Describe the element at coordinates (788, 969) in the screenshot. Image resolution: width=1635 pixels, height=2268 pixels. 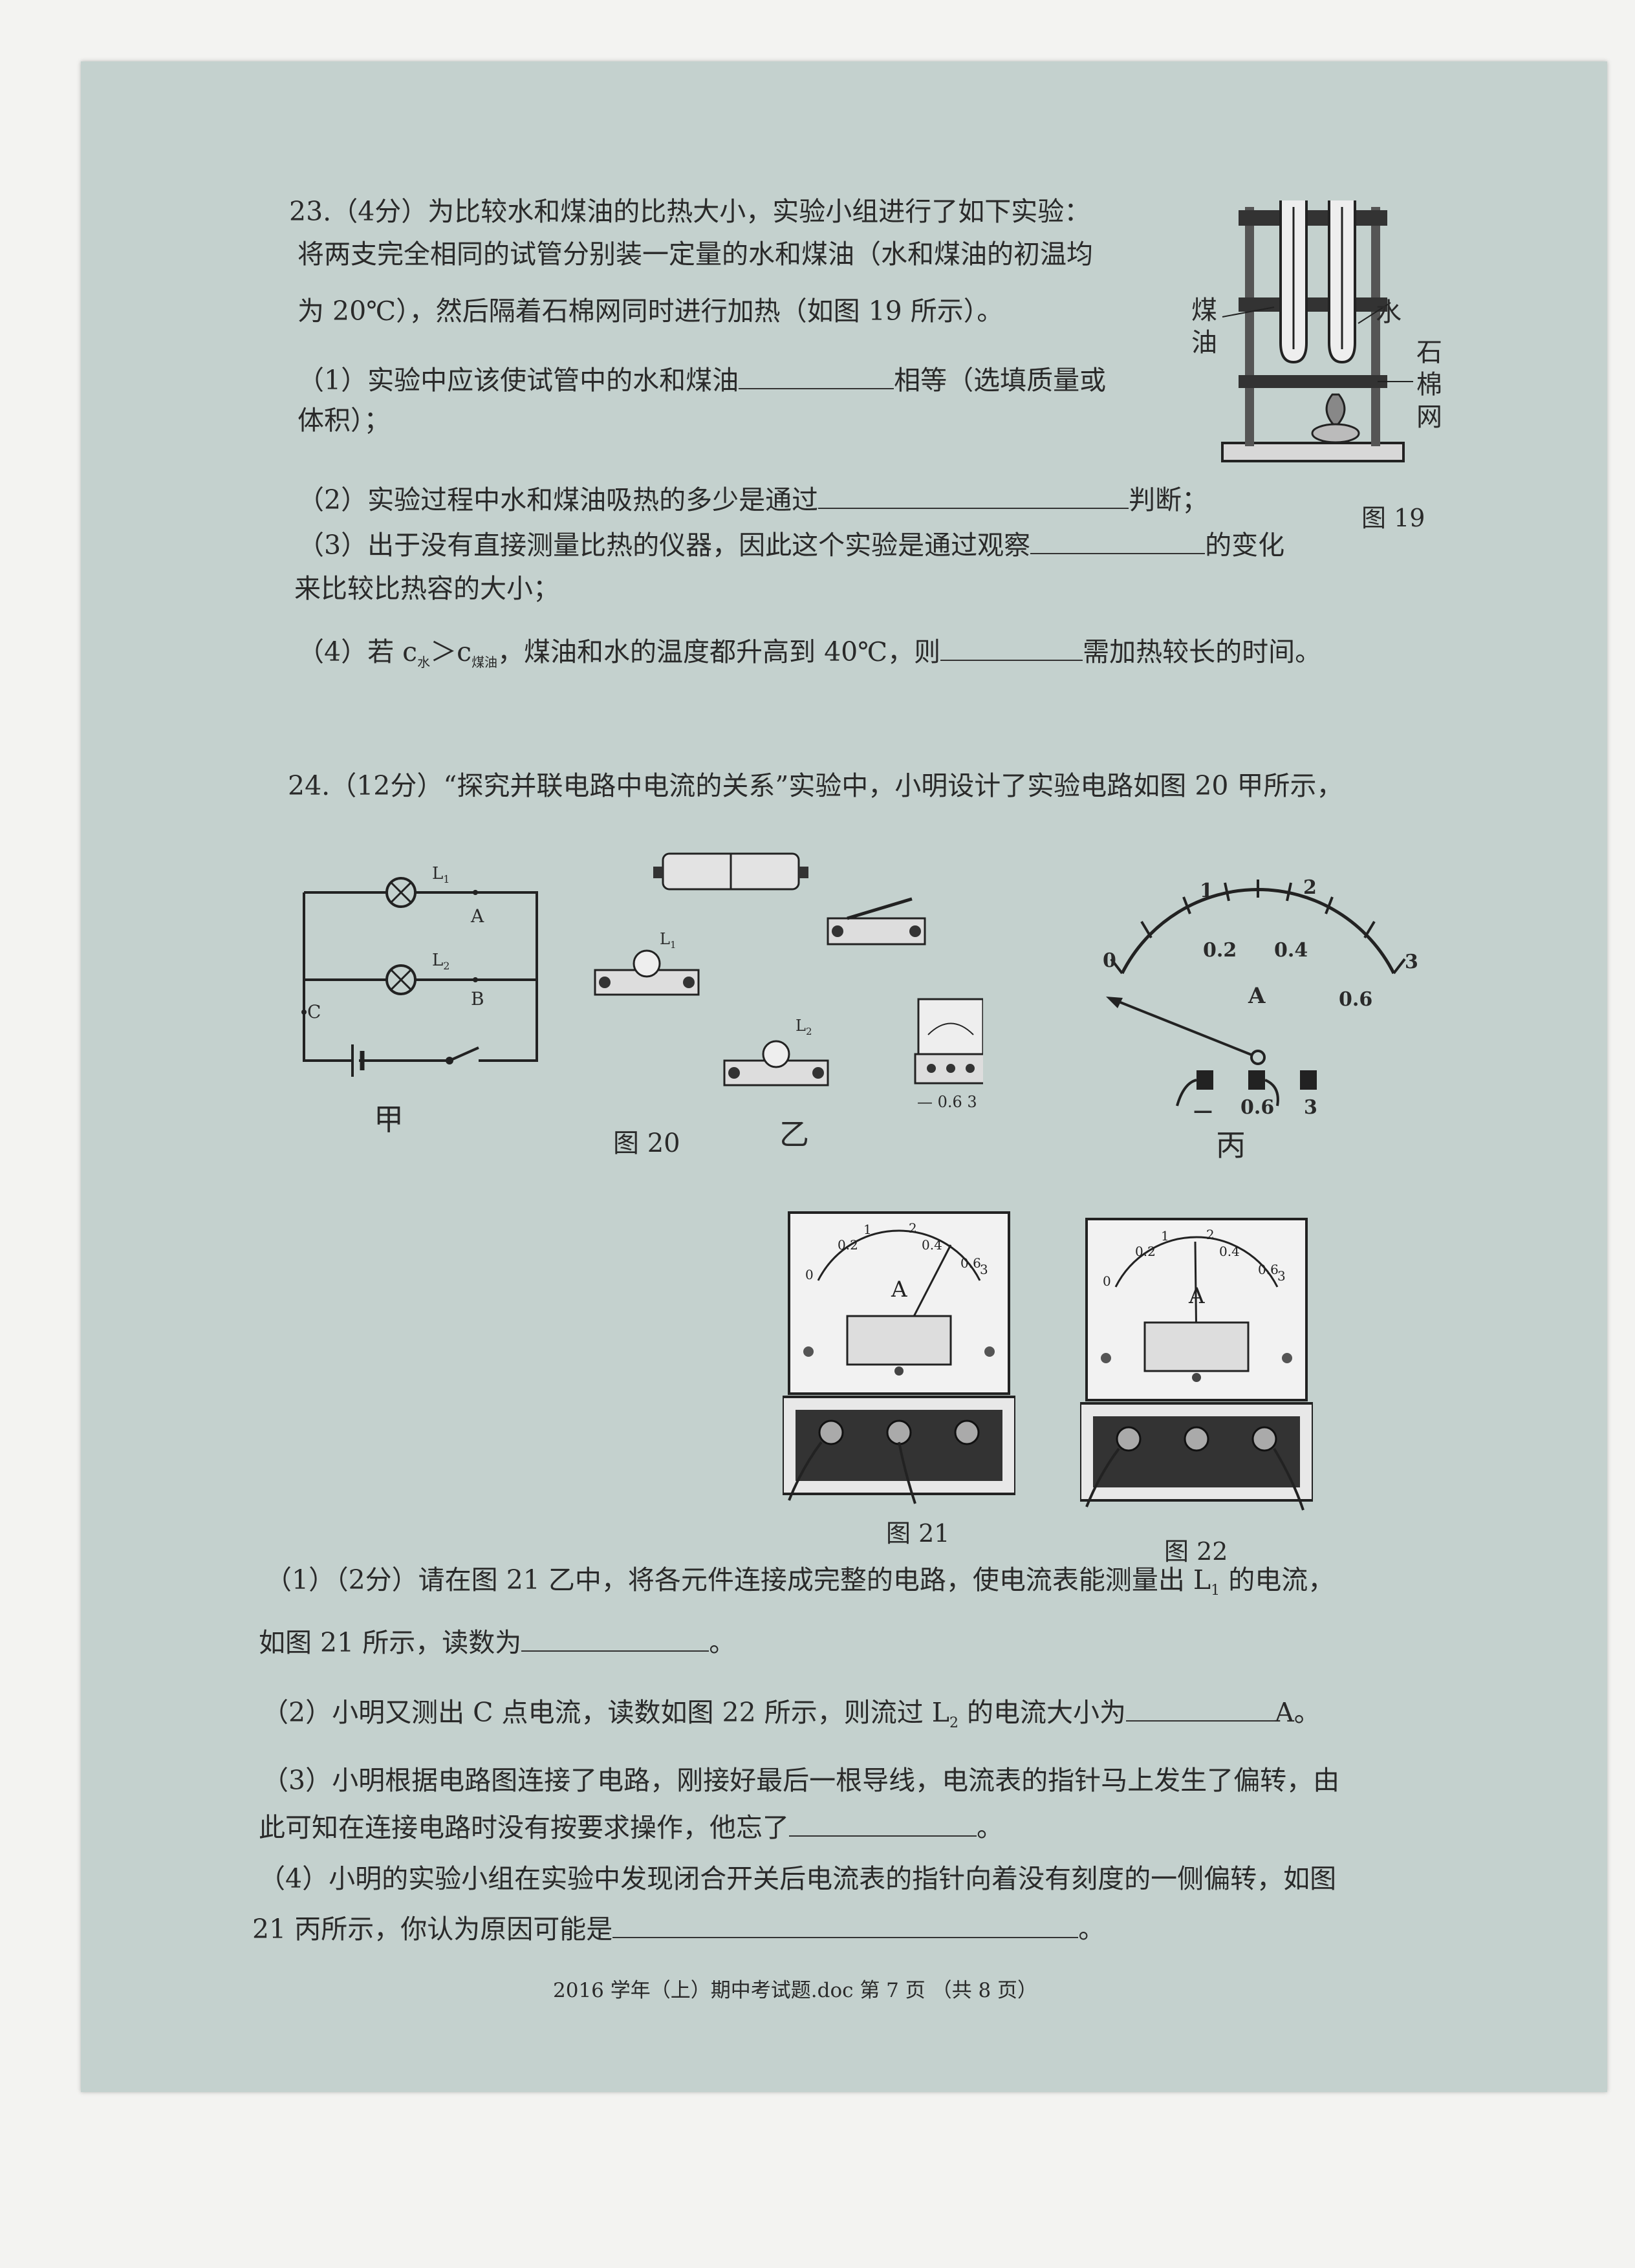
I see `figure-20-components-yi` at that location.